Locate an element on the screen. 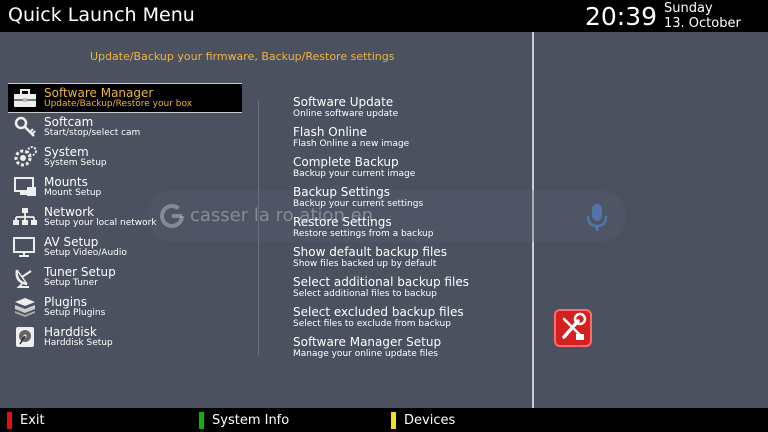 This screenshot has width=768, height=432. submenu-item-desc: Restore settings from a backup is located at coordinates (363, 234).